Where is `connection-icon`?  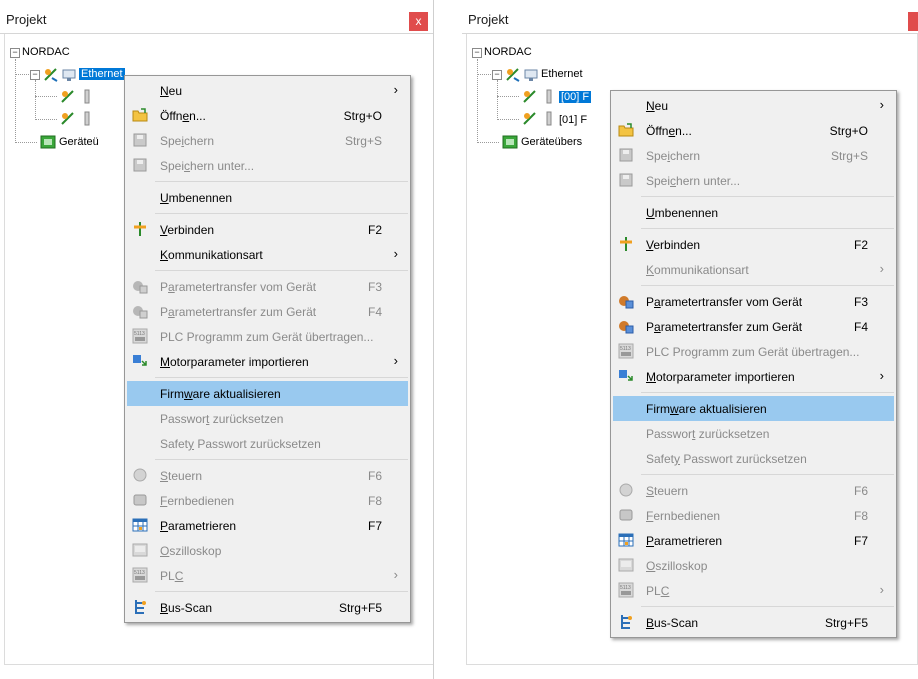 connection-icon is located at coordinates (51, 75).